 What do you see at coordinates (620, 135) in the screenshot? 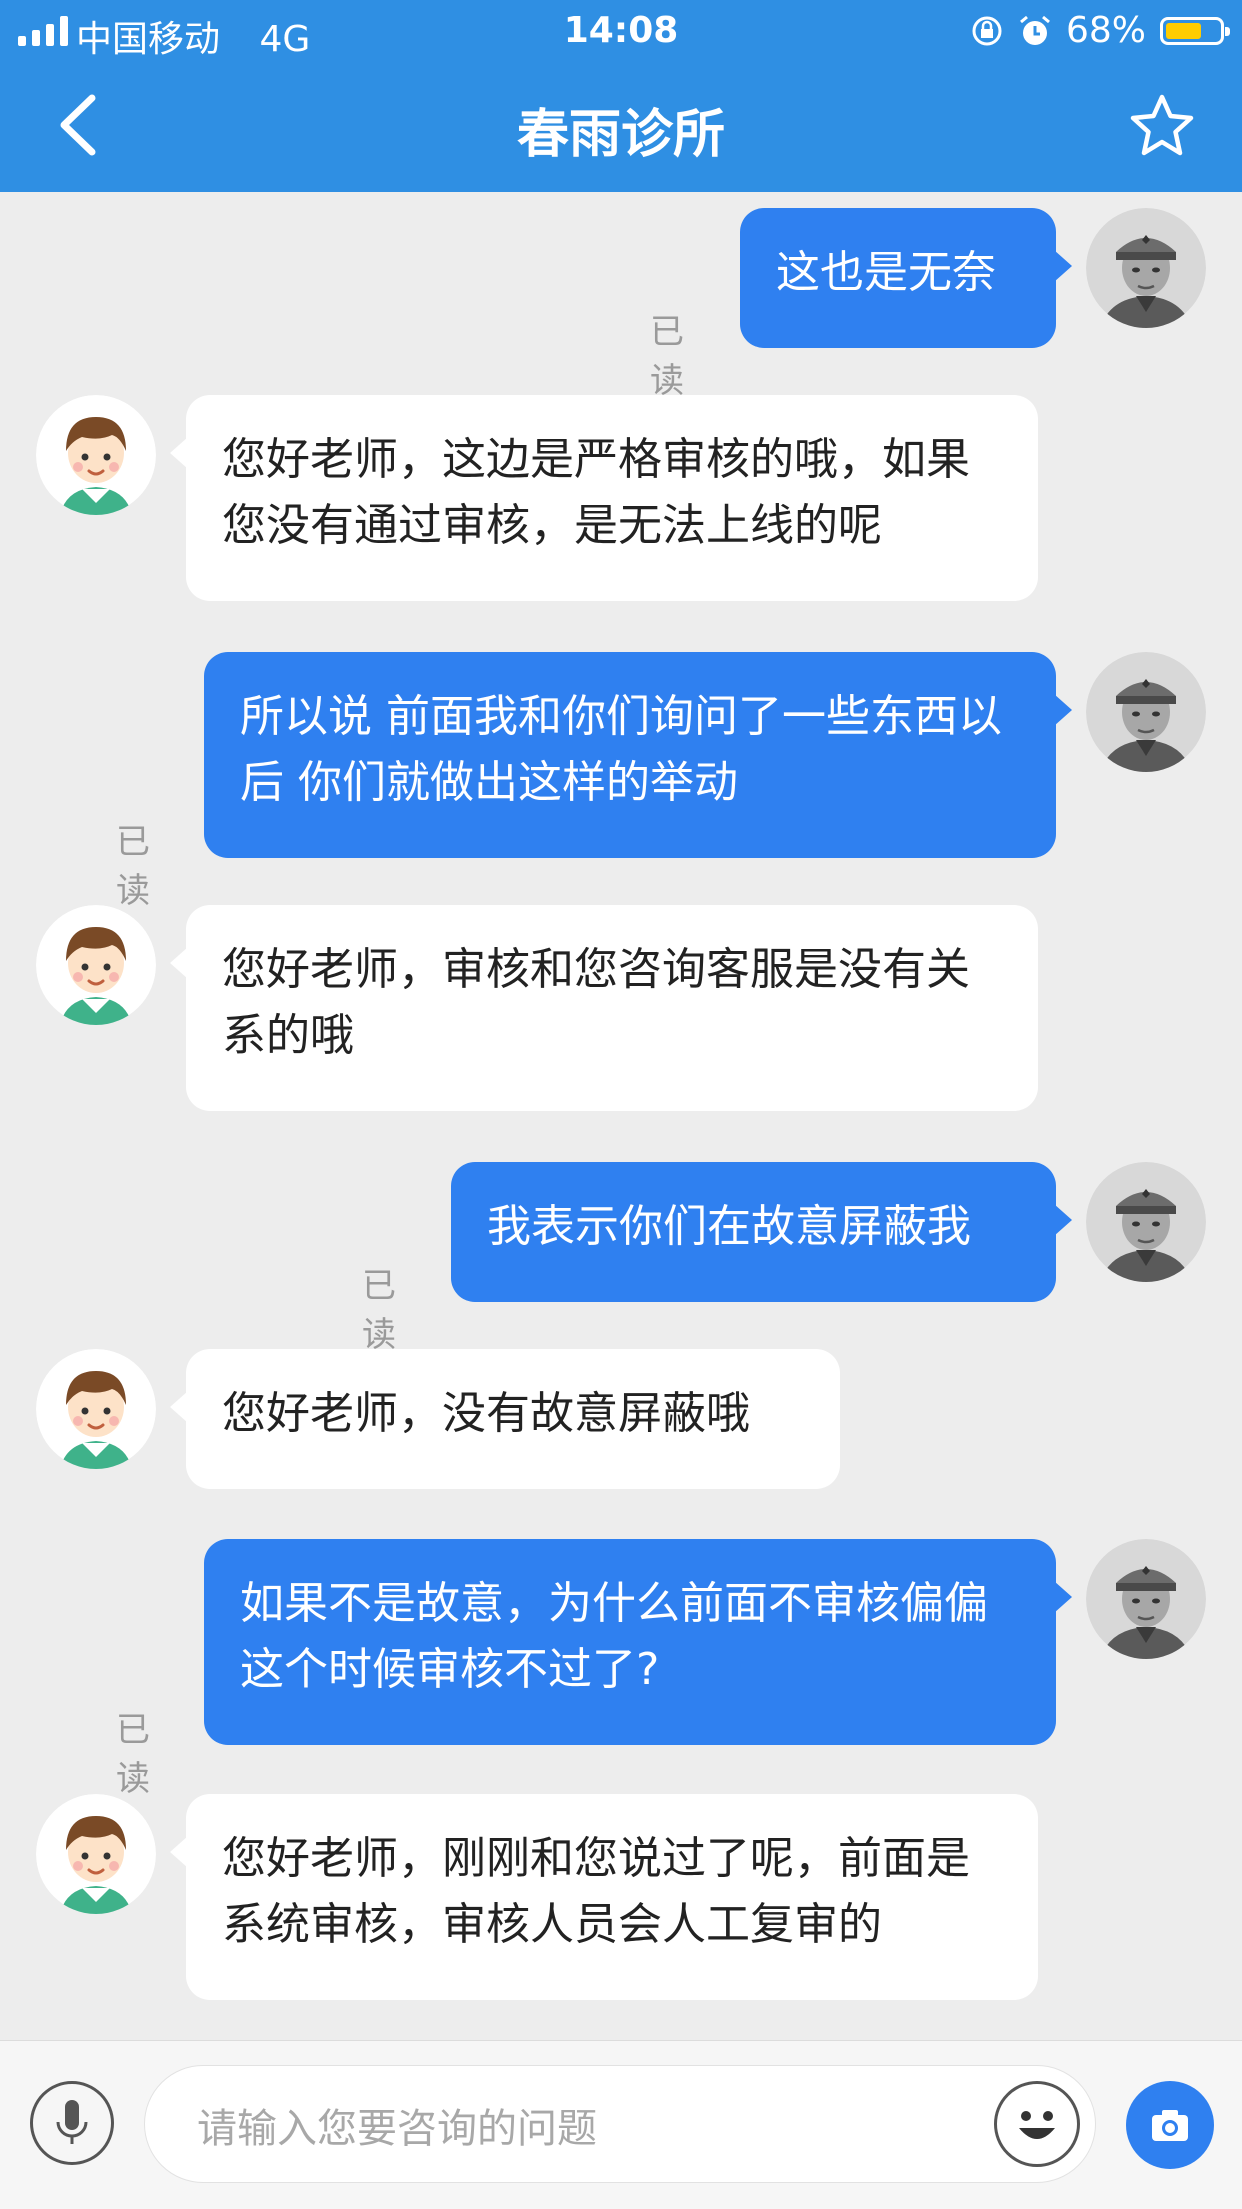
I see `page-title: 春雨诊所` at bounding box center [620, 135].